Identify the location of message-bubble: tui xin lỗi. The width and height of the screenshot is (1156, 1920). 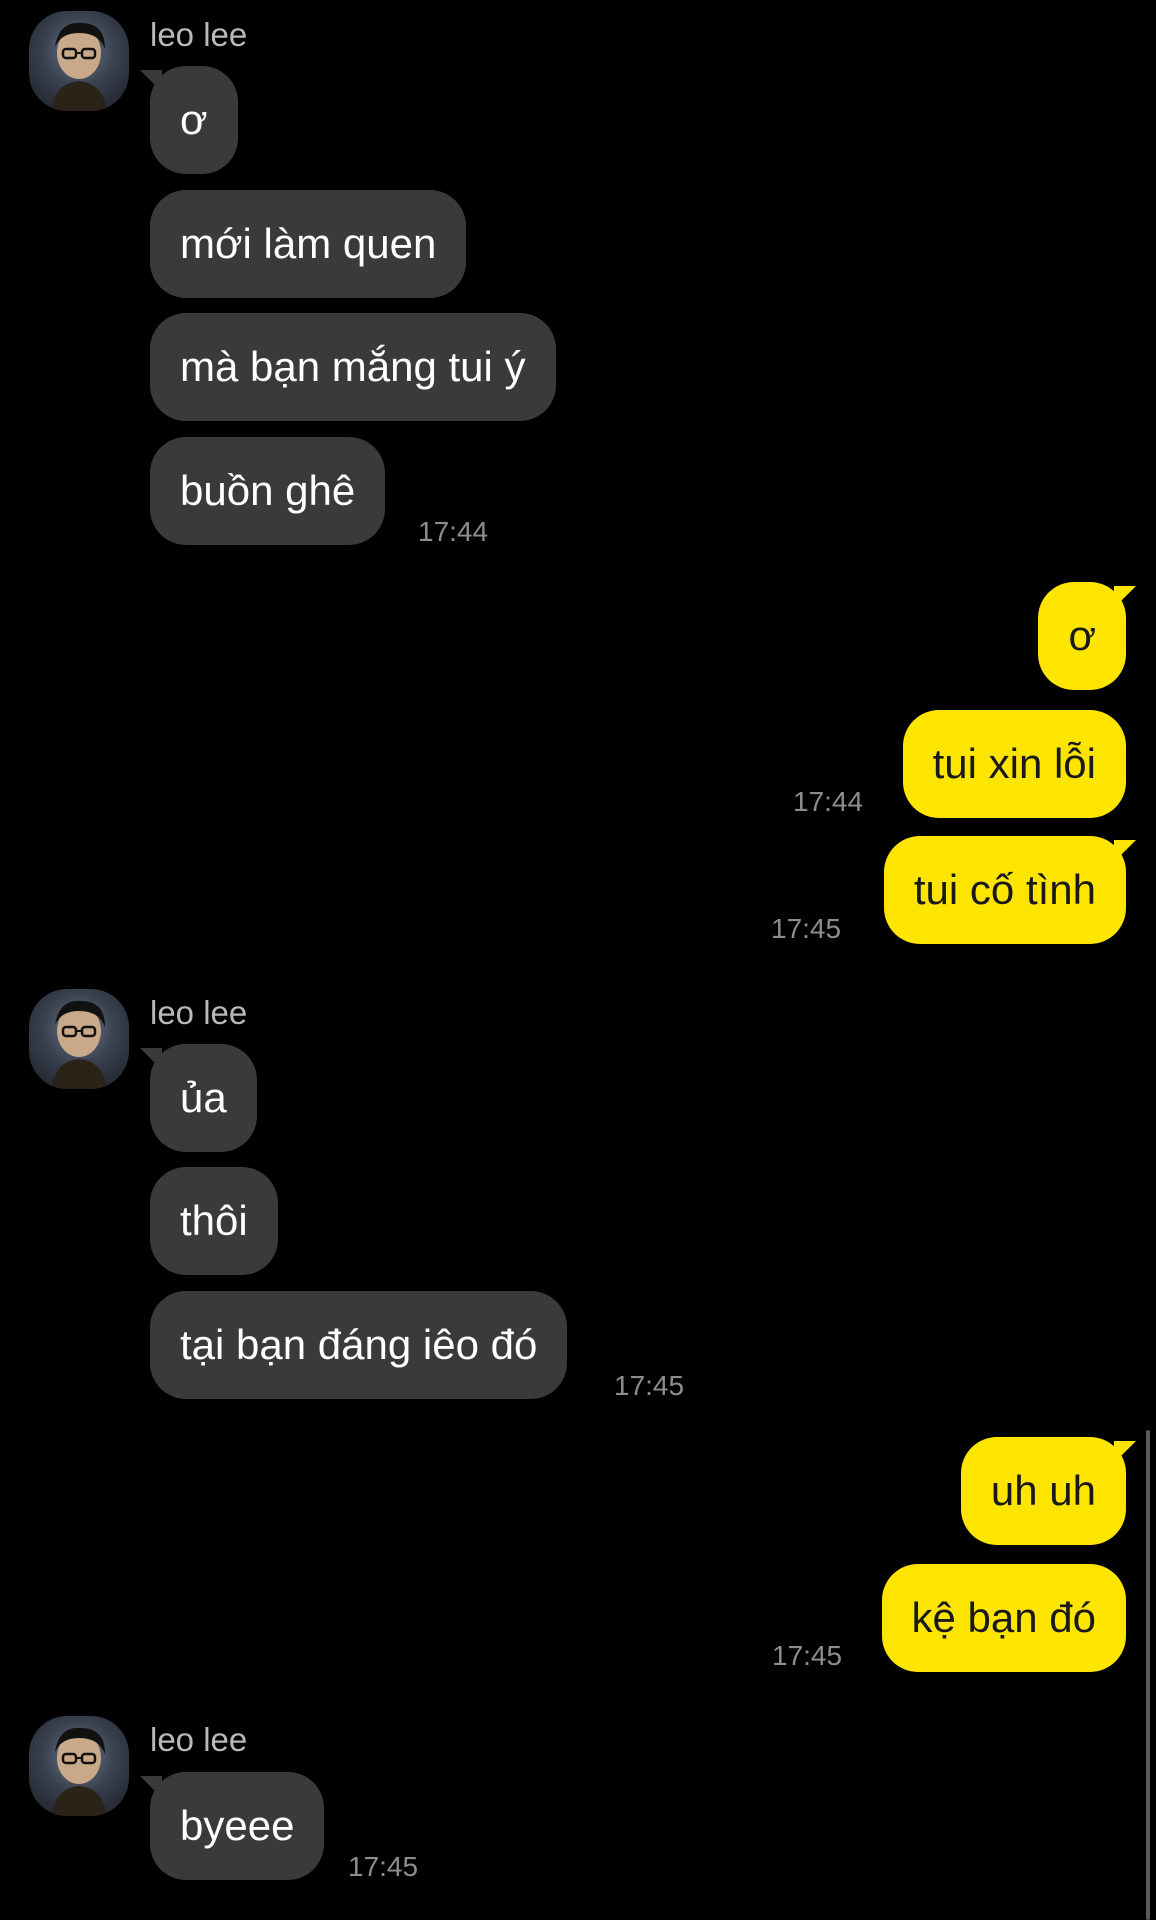
(1014, 764).